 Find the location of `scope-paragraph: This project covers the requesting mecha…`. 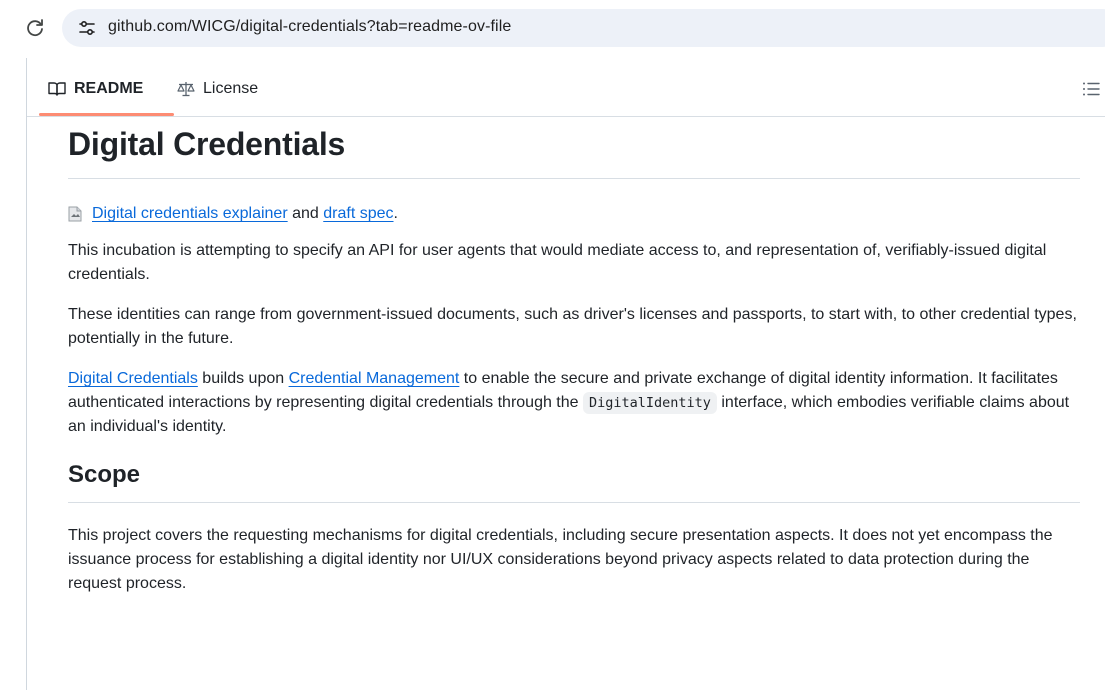

scope-paragraph: This project covers the requesting mecha… is located at coordinates (560, 559).